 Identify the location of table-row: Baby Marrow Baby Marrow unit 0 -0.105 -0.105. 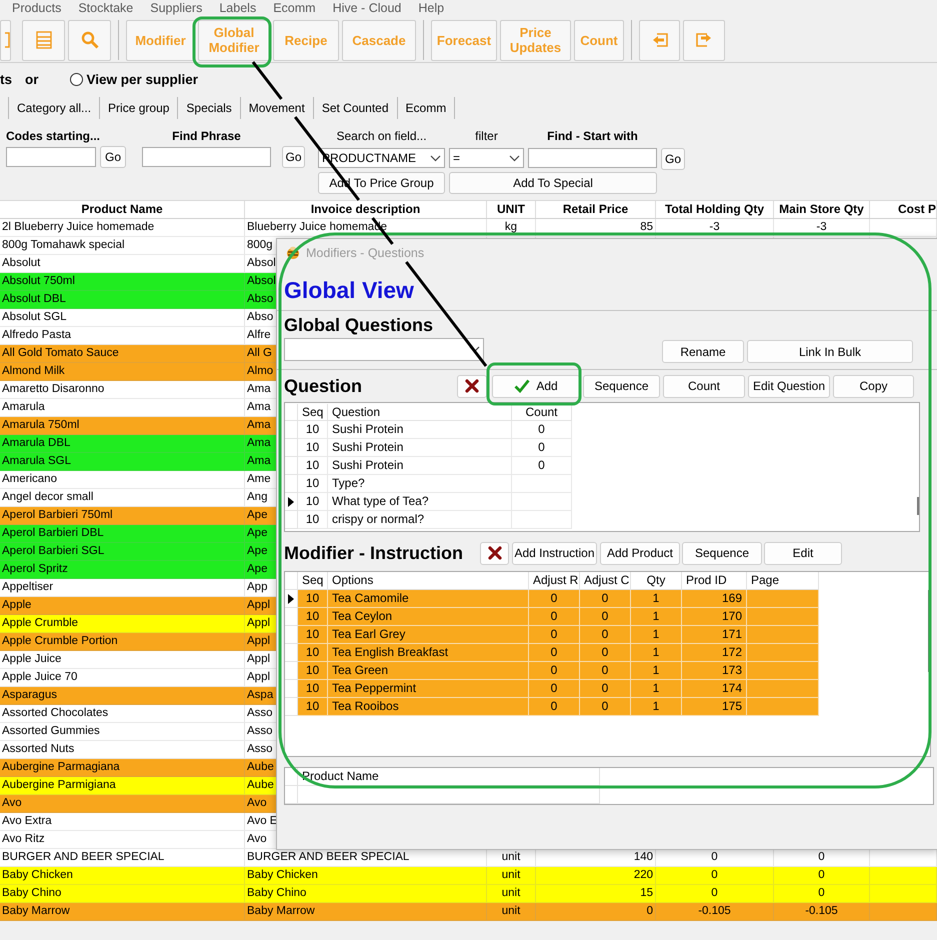
(468, 912).